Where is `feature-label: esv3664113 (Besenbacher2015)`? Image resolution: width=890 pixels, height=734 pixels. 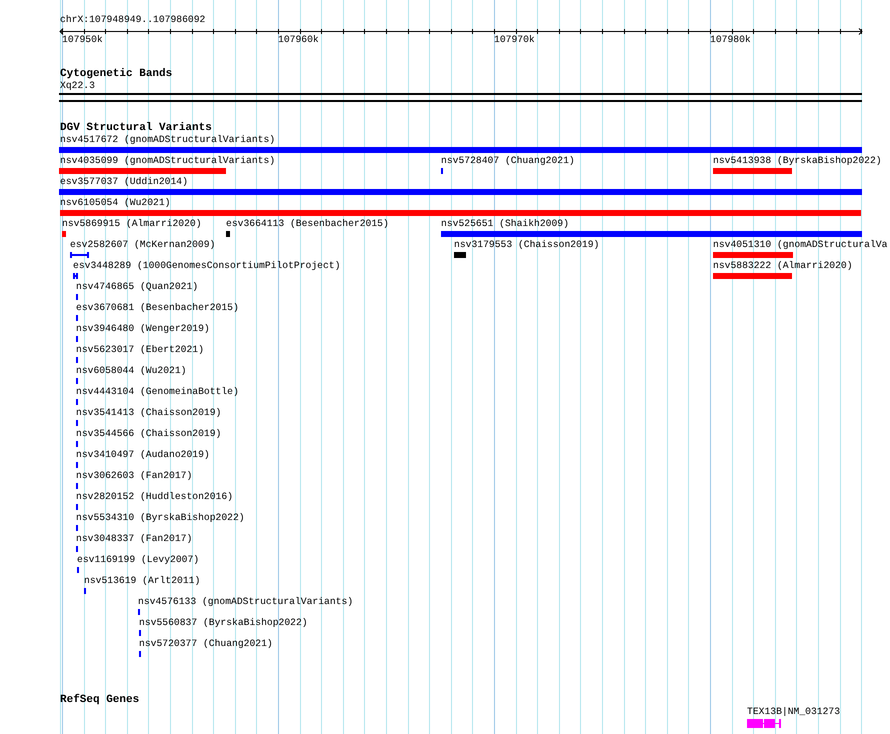
feature-label: esv3664113 (Besenbacher2015) is located at coordinates (307, 224).